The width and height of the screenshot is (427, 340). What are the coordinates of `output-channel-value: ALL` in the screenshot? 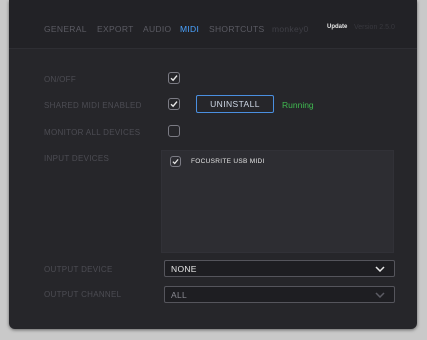 It's located at (179, 295).